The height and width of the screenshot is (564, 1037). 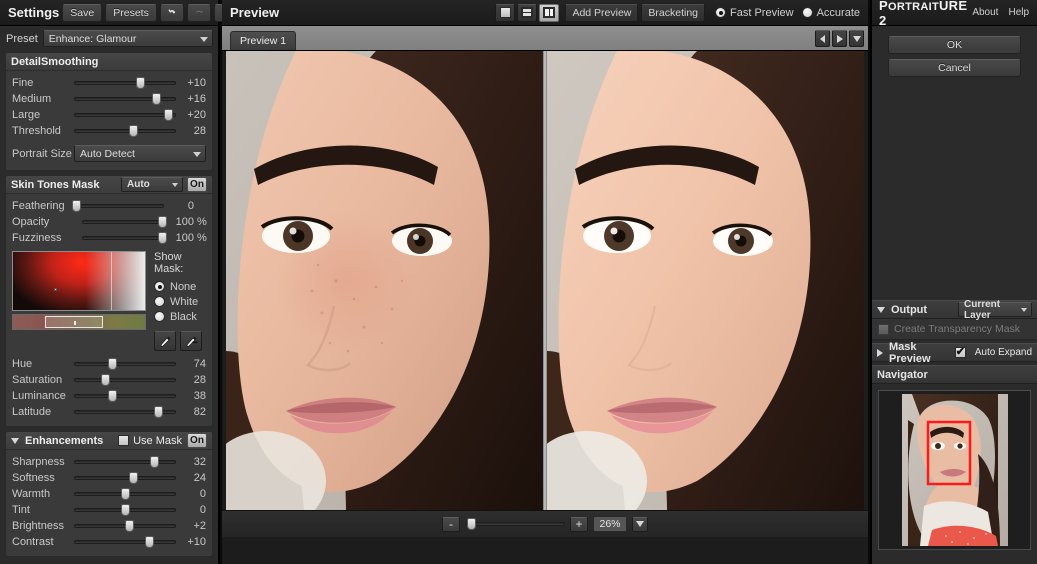 What do you see at coordinates (673, 12) in the screenshot?
I see `bracketing-button: Bracketing` at bounding box center [673, 12].